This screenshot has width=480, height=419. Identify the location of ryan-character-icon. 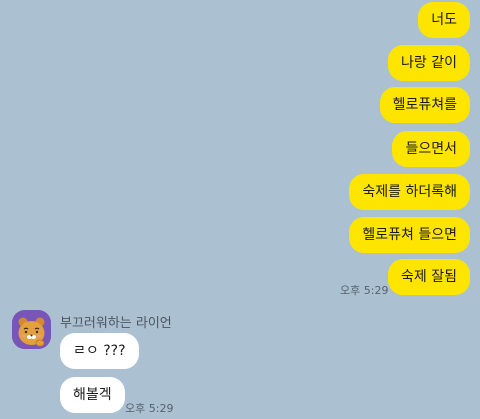
(31, 329).